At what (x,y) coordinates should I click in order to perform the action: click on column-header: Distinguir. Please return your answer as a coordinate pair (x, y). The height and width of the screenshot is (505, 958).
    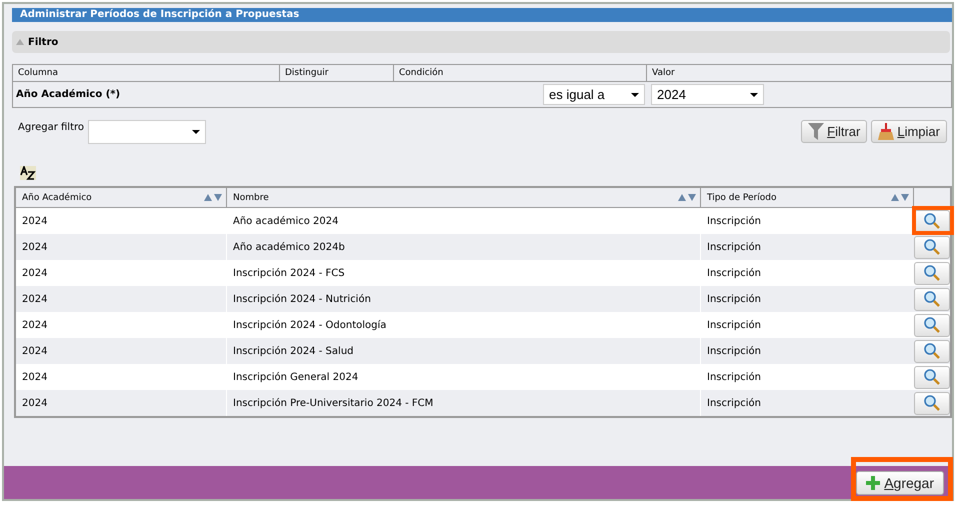
    Looking at the image, I should click on (337, 73).